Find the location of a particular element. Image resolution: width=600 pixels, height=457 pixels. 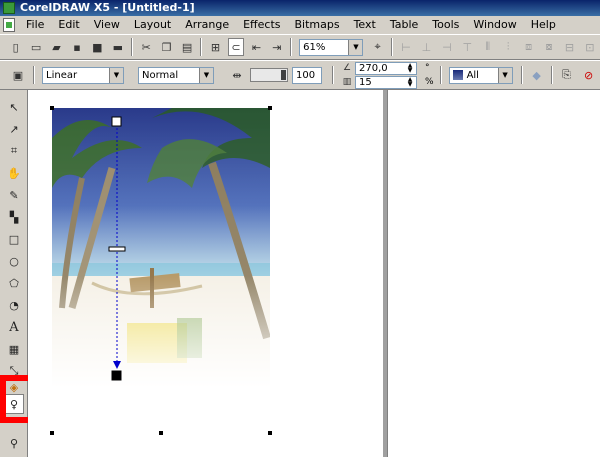

merge-mode-combo: Normal ▼ is located at coordinates (176, 75).